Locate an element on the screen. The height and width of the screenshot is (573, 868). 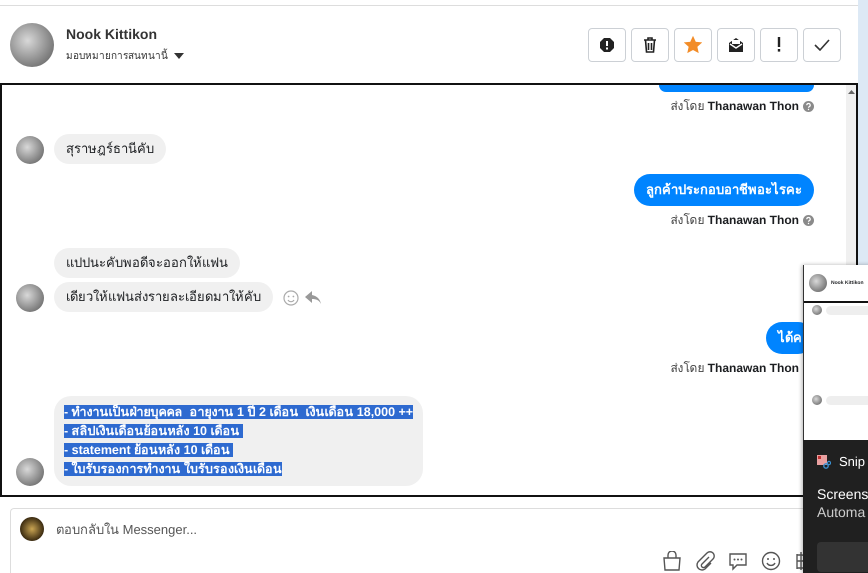
stop-sign-icon is located at coordinates (607, 44).